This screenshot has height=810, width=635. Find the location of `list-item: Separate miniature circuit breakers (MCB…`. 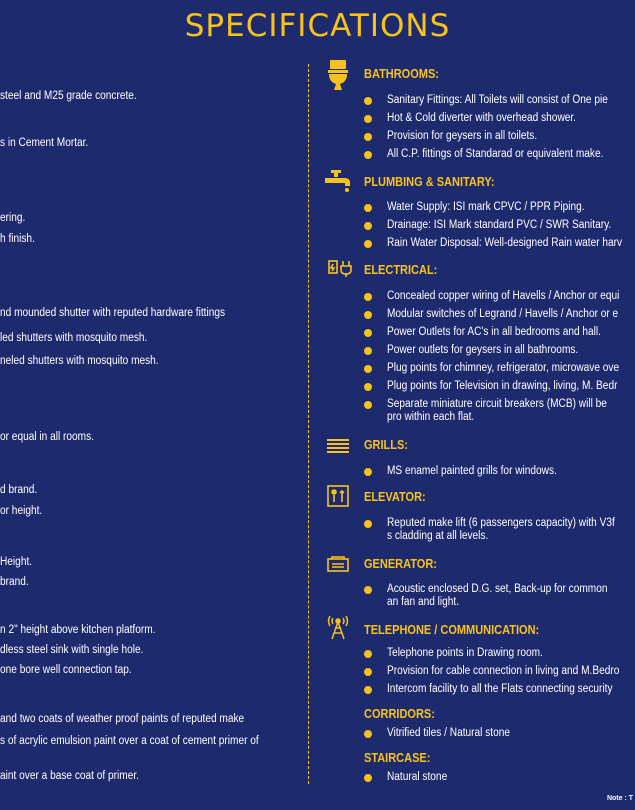

list-item: Separate miniature circuit breakers (MCB… is located at coordinates (499, 411).